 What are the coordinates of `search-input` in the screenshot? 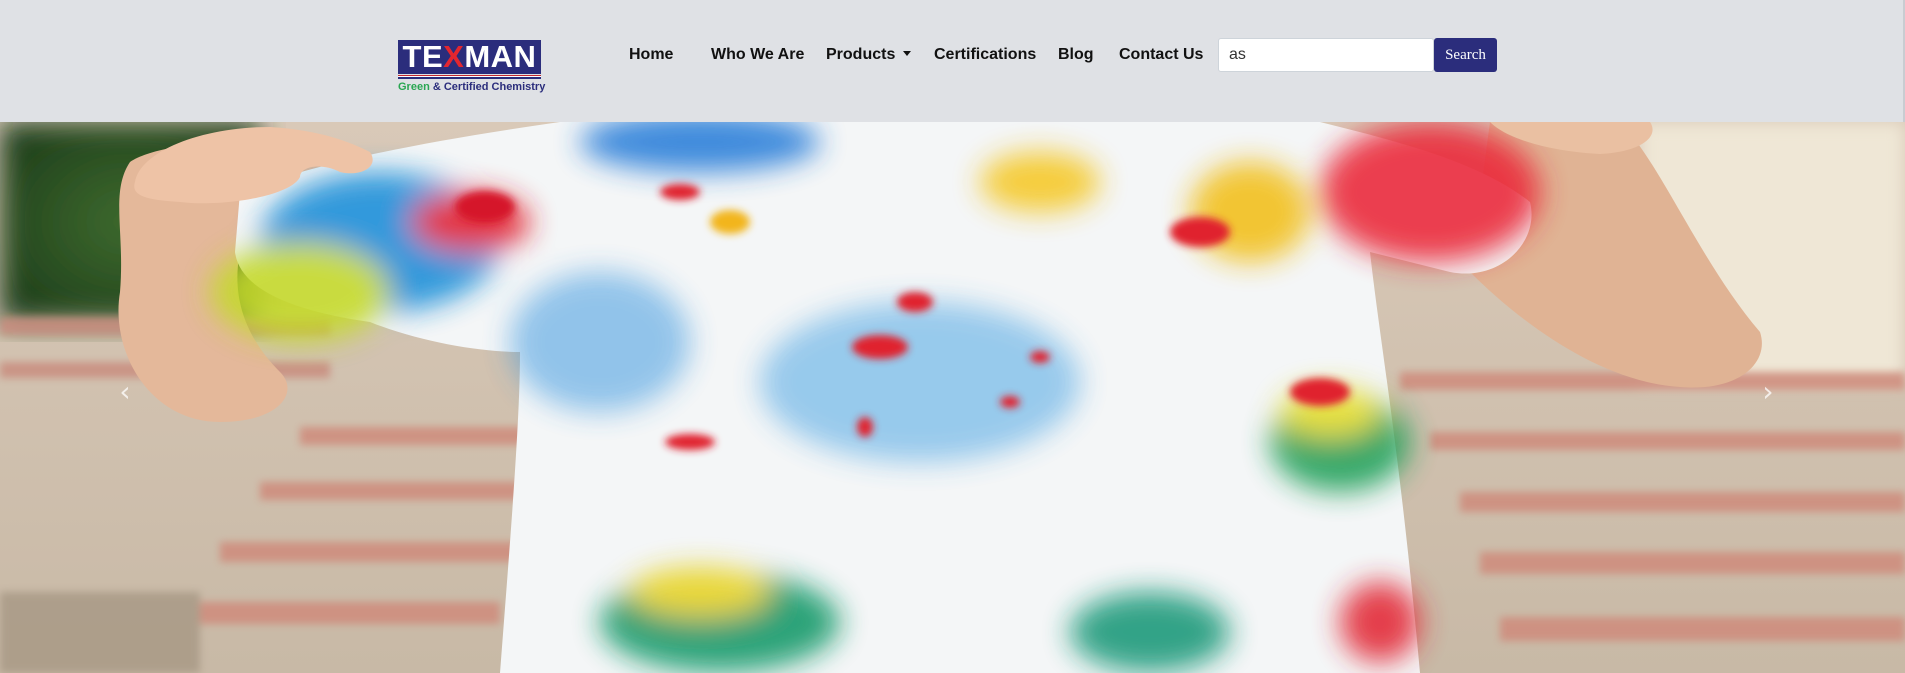 It's located at (1326, 55).